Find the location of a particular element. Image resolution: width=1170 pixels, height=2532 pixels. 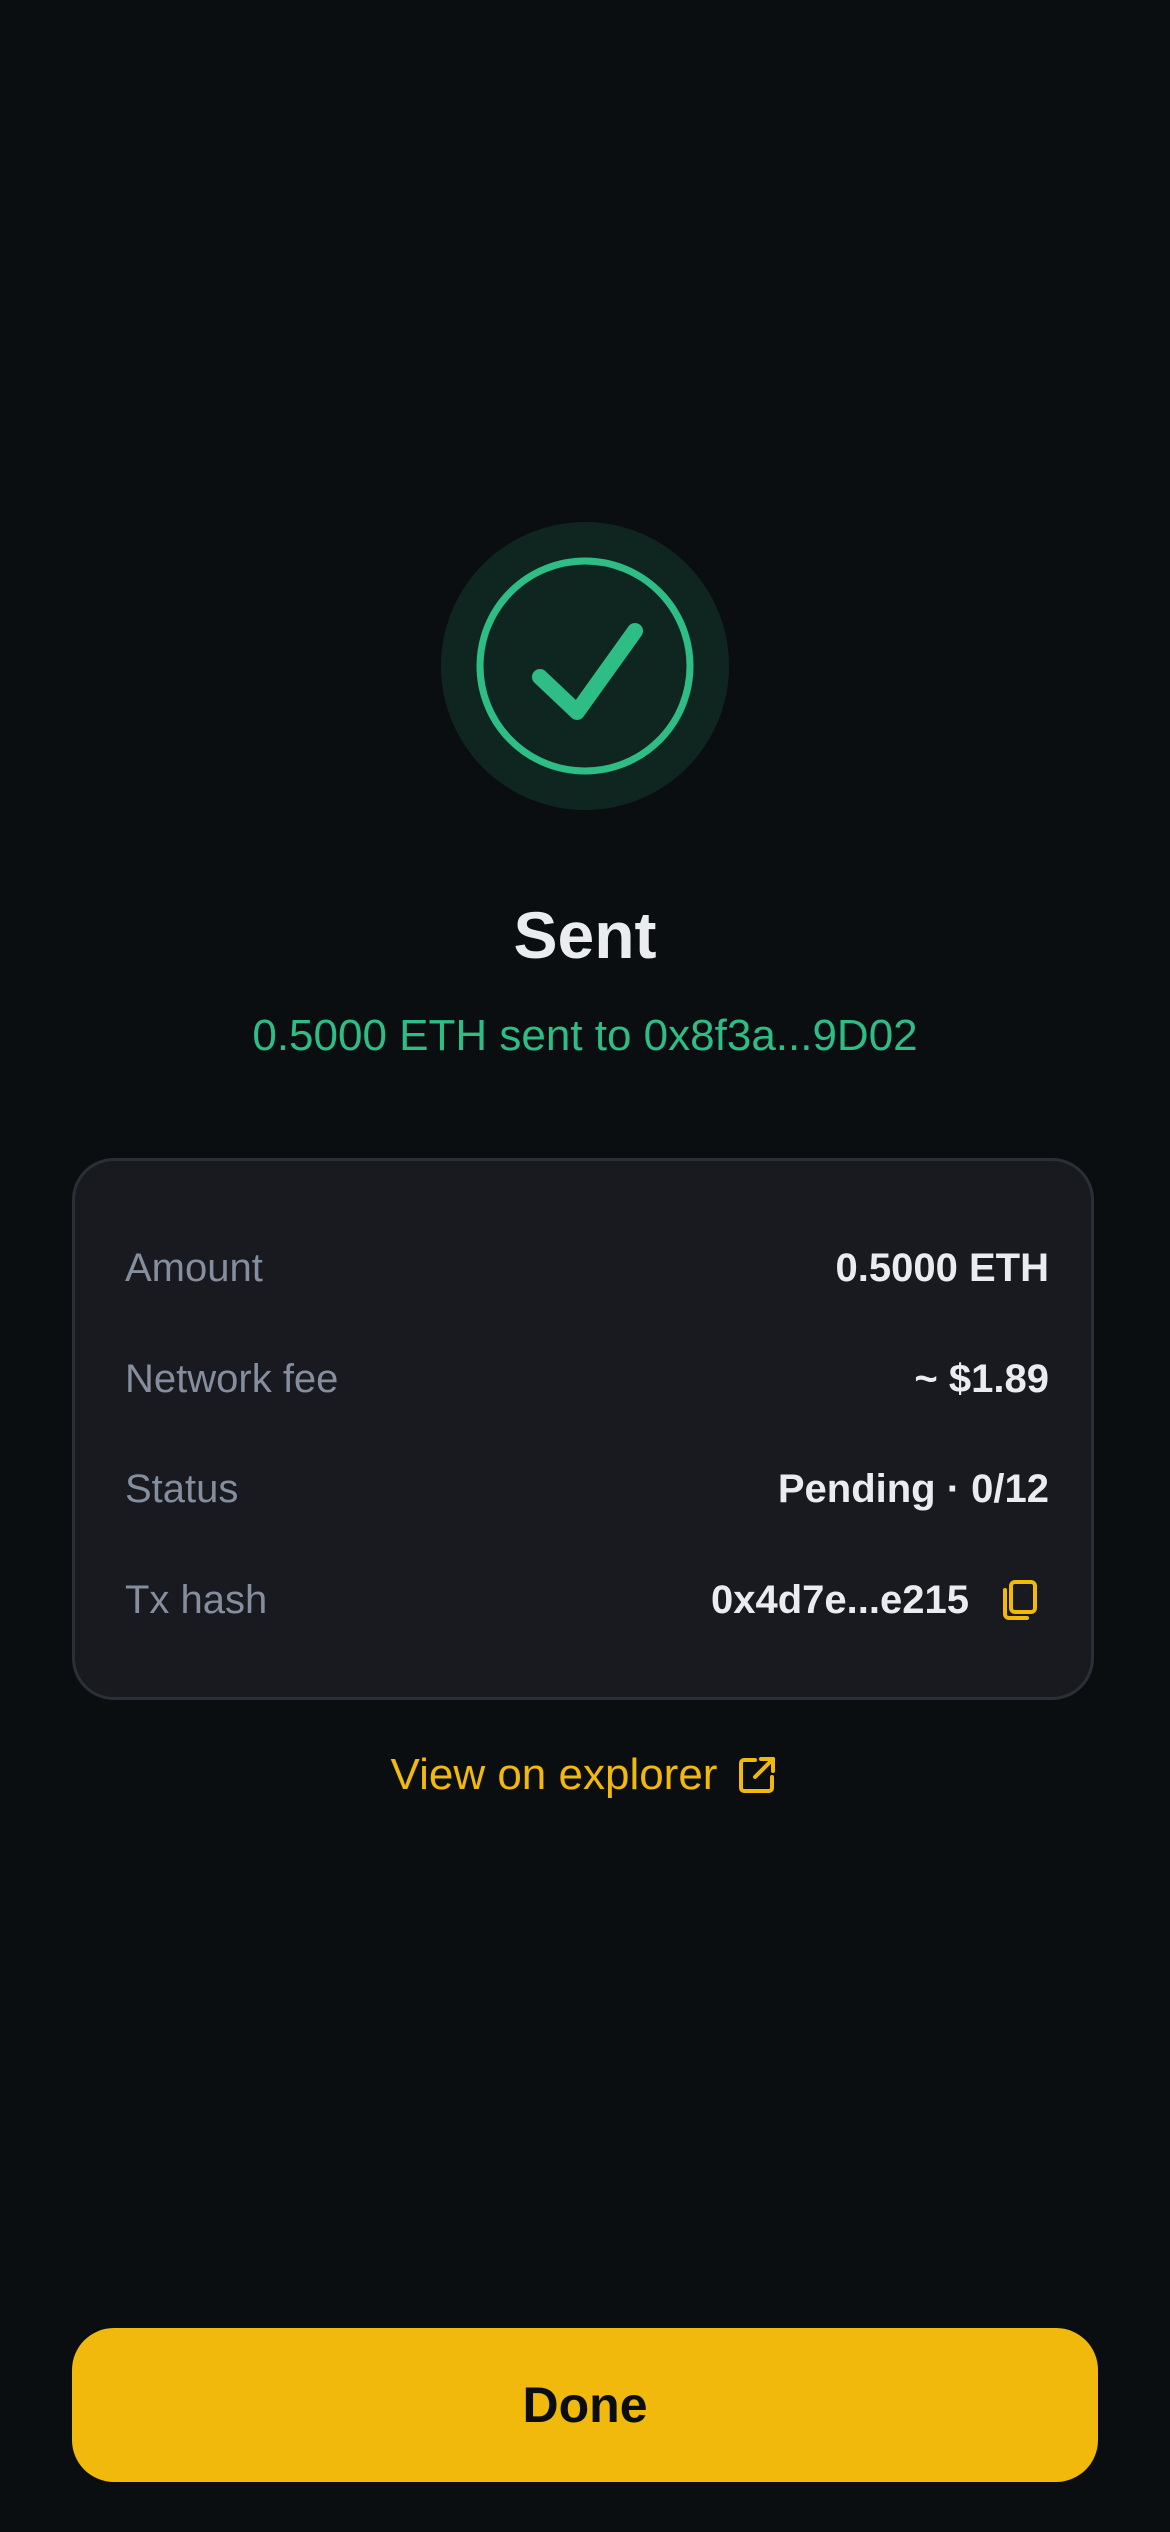

status-label: Status is located at coordinates (182, 1489).